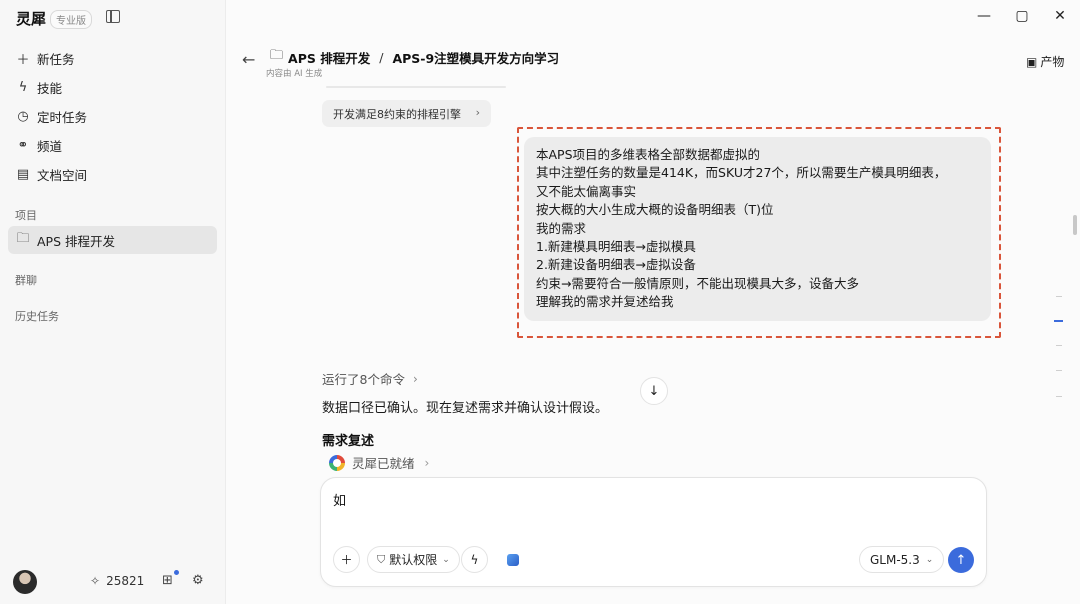 The image size is (1080, 604). I want to click on arrow-up-icon: ↑, so click(961, 560).